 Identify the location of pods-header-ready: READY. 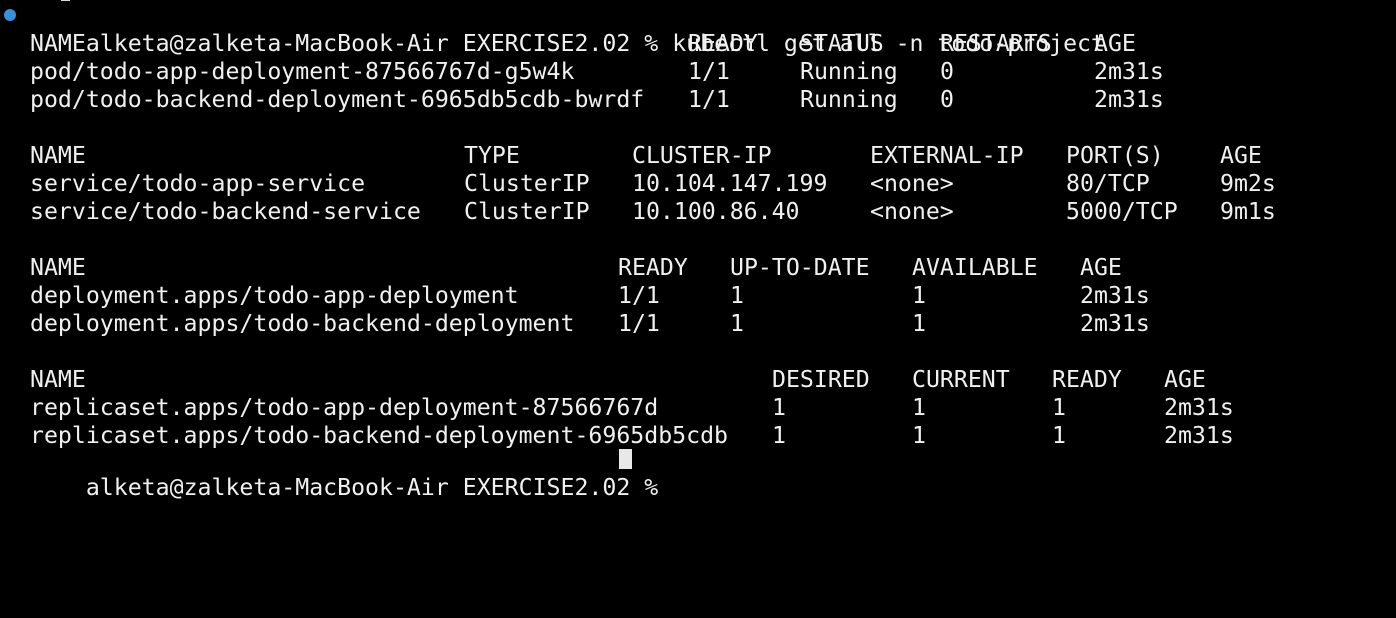
(723, 43).